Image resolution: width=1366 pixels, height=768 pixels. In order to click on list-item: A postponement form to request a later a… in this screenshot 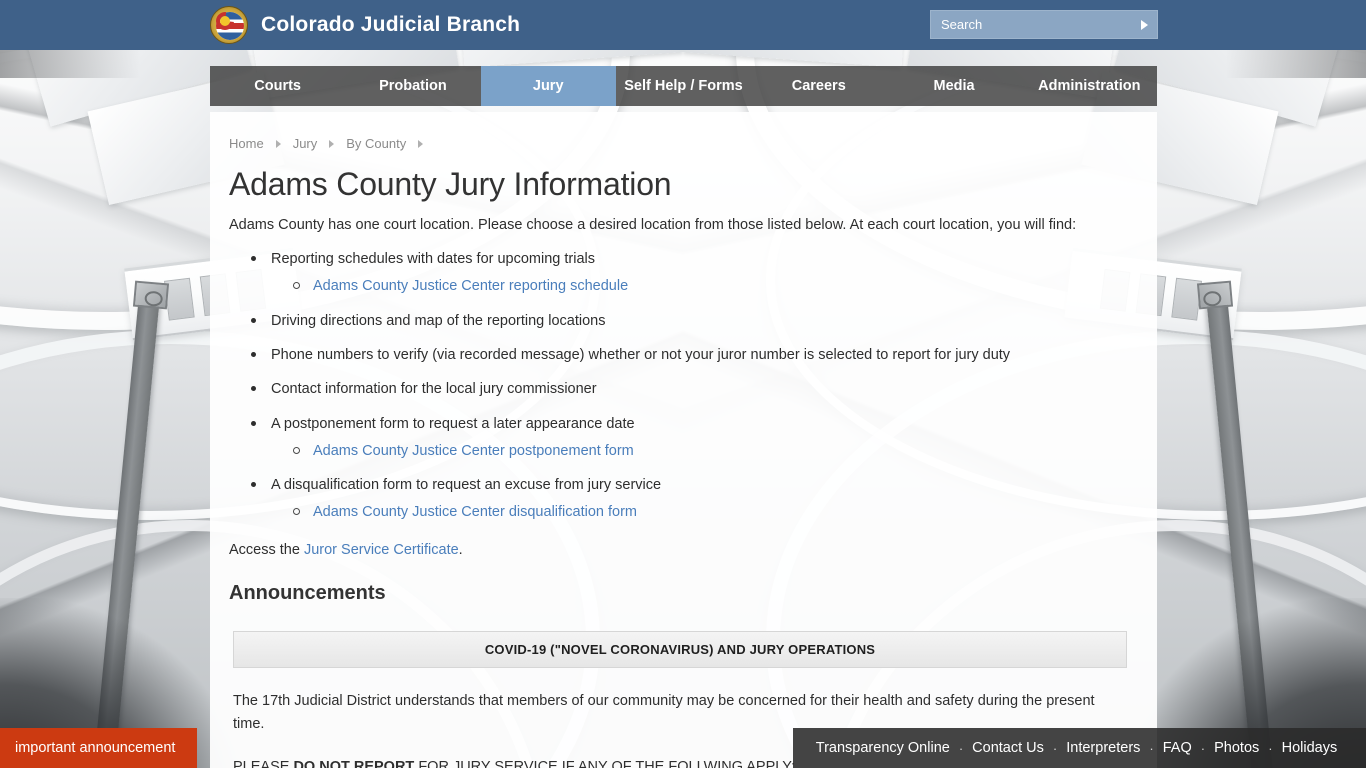, I will do `click(690, 438)`.